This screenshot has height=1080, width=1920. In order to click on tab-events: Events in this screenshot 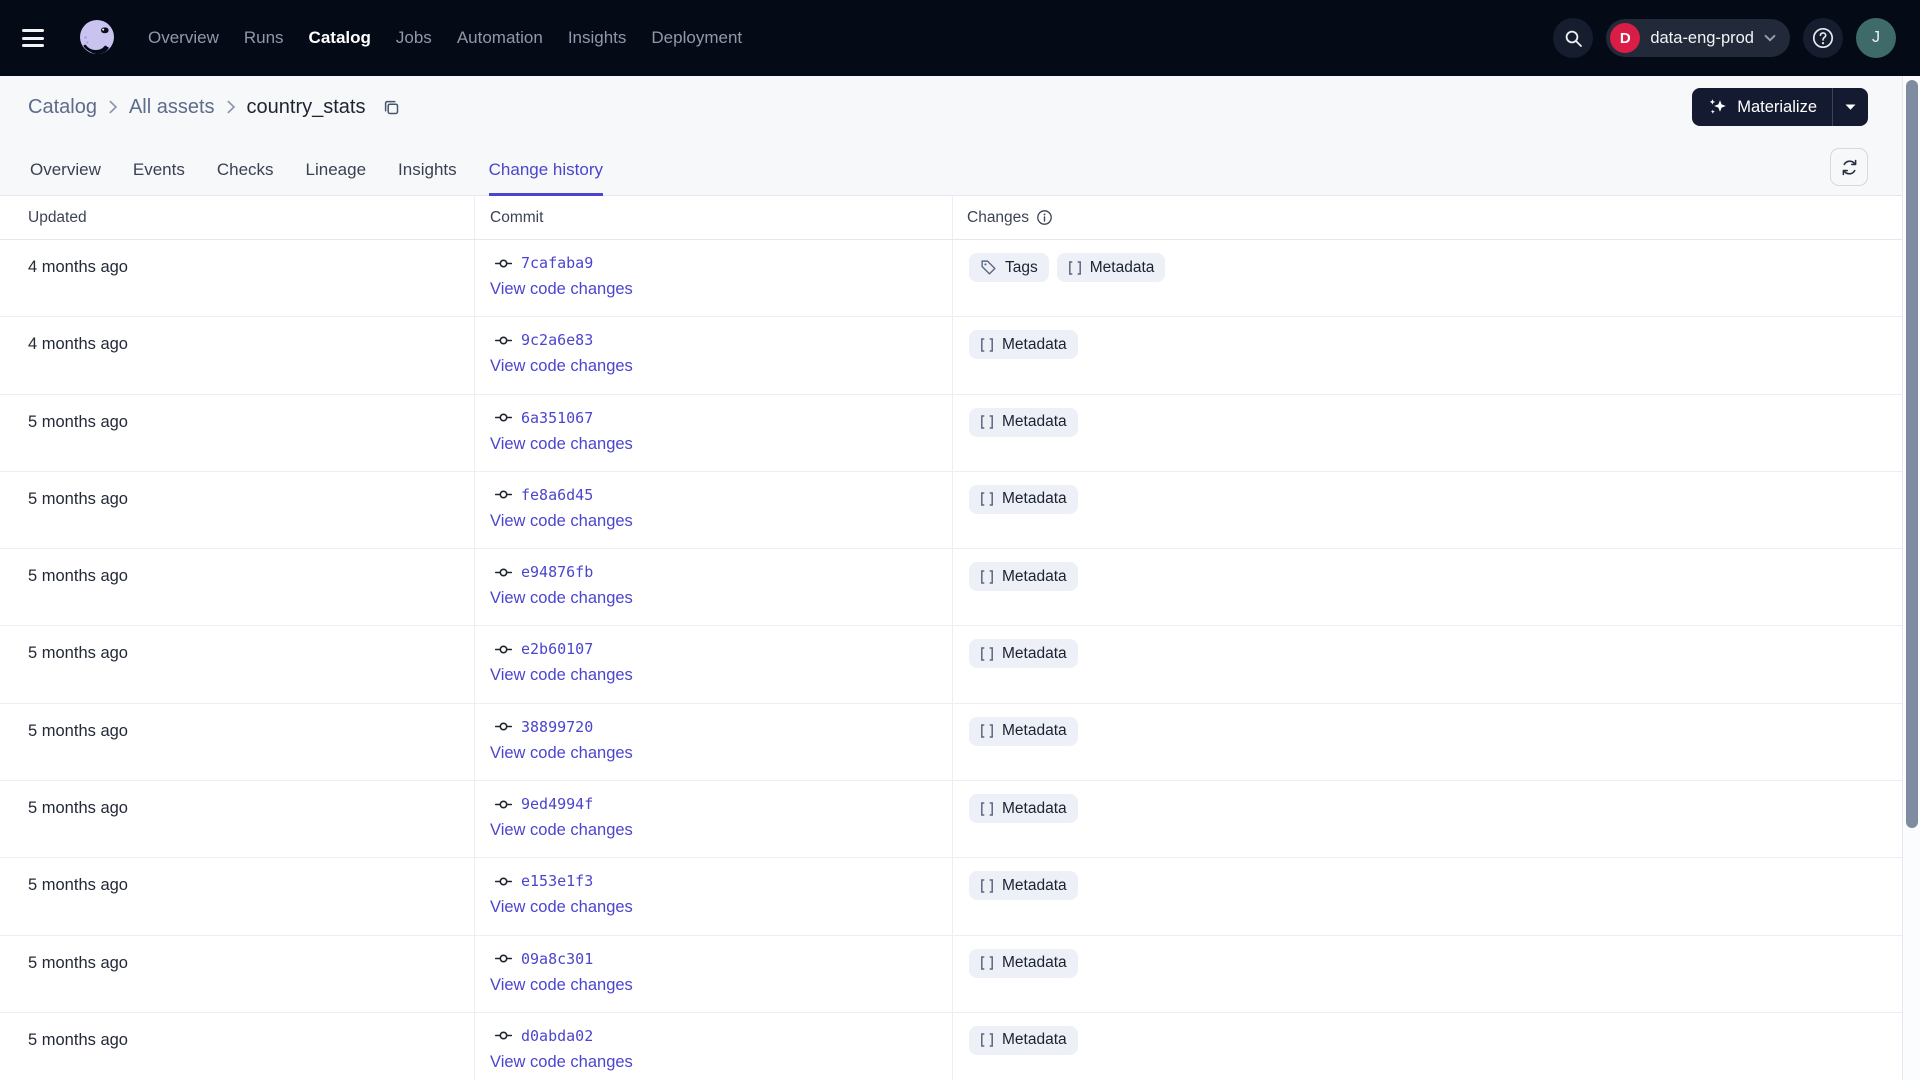, I will do `click(159, 177)`.